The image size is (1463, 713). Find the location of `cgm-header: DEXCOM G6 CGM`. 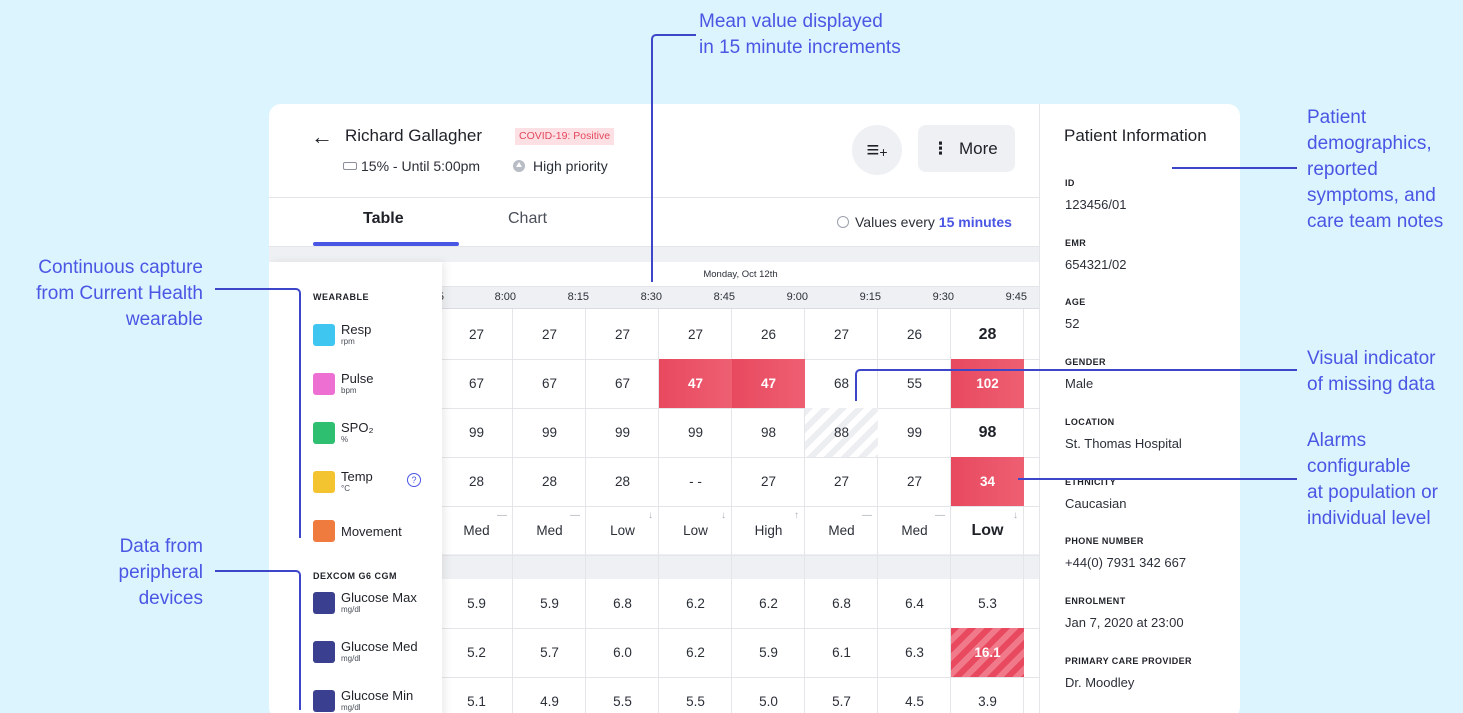

cgm-header: DEXCOM G6 CGM is located at coordinates (355, 576).